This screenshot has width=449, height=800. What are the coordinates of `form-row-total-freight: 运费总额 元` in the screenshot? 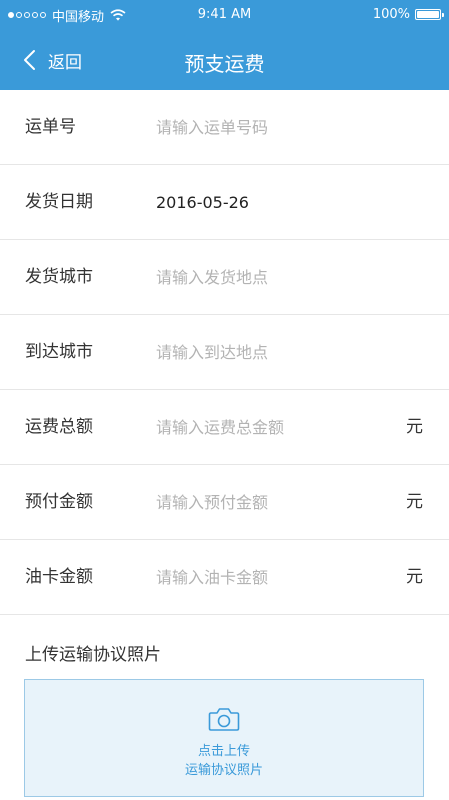 It's located at (224, 427).